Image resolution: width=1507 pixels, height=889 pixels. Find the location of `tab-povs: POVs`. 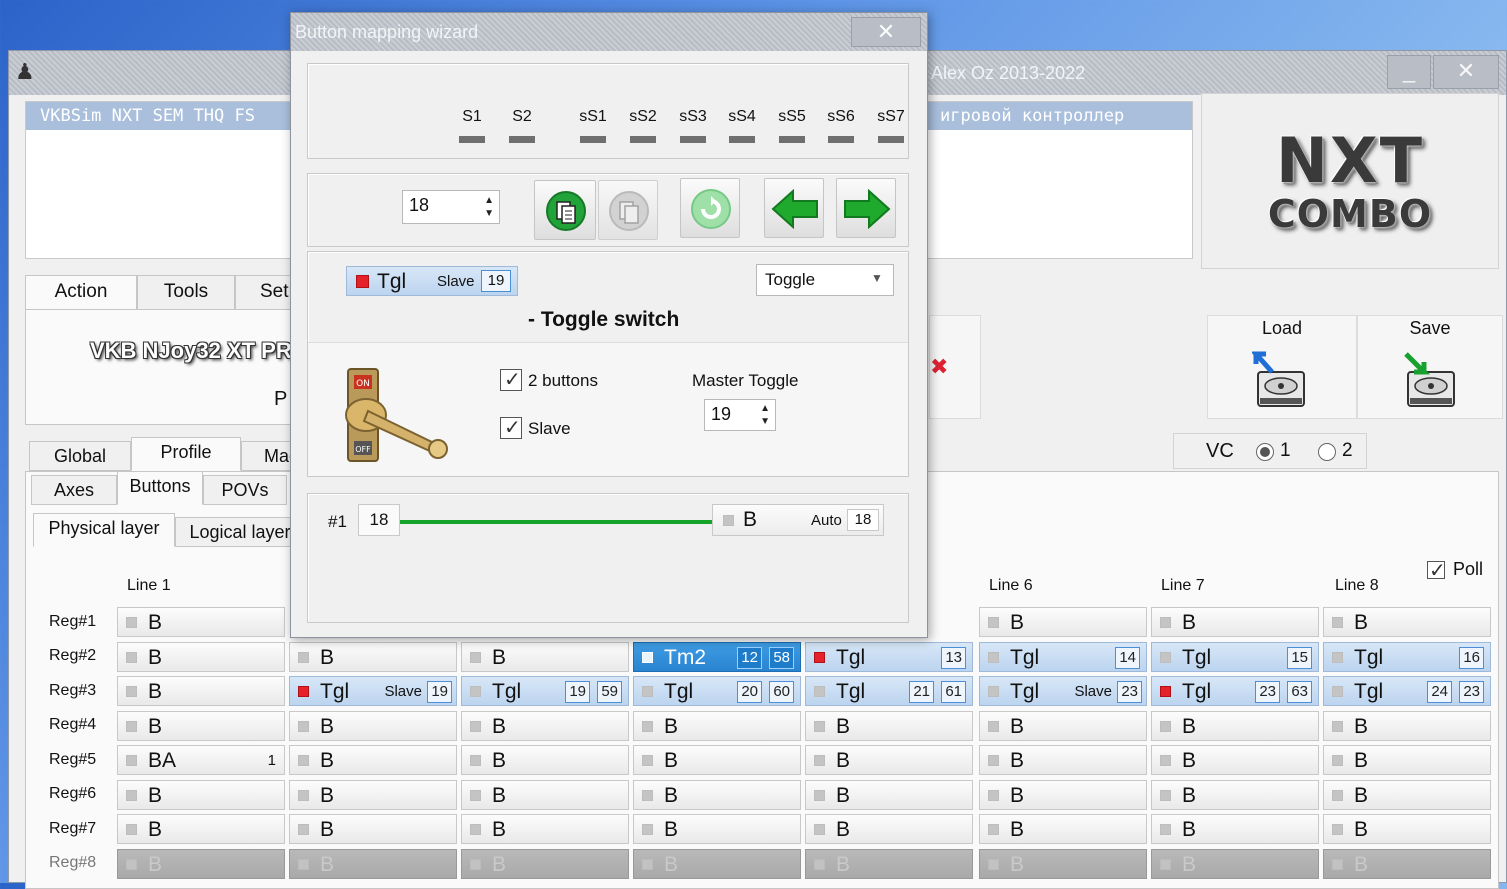

tab-povs: POVs is located at coordinates (245, 490).